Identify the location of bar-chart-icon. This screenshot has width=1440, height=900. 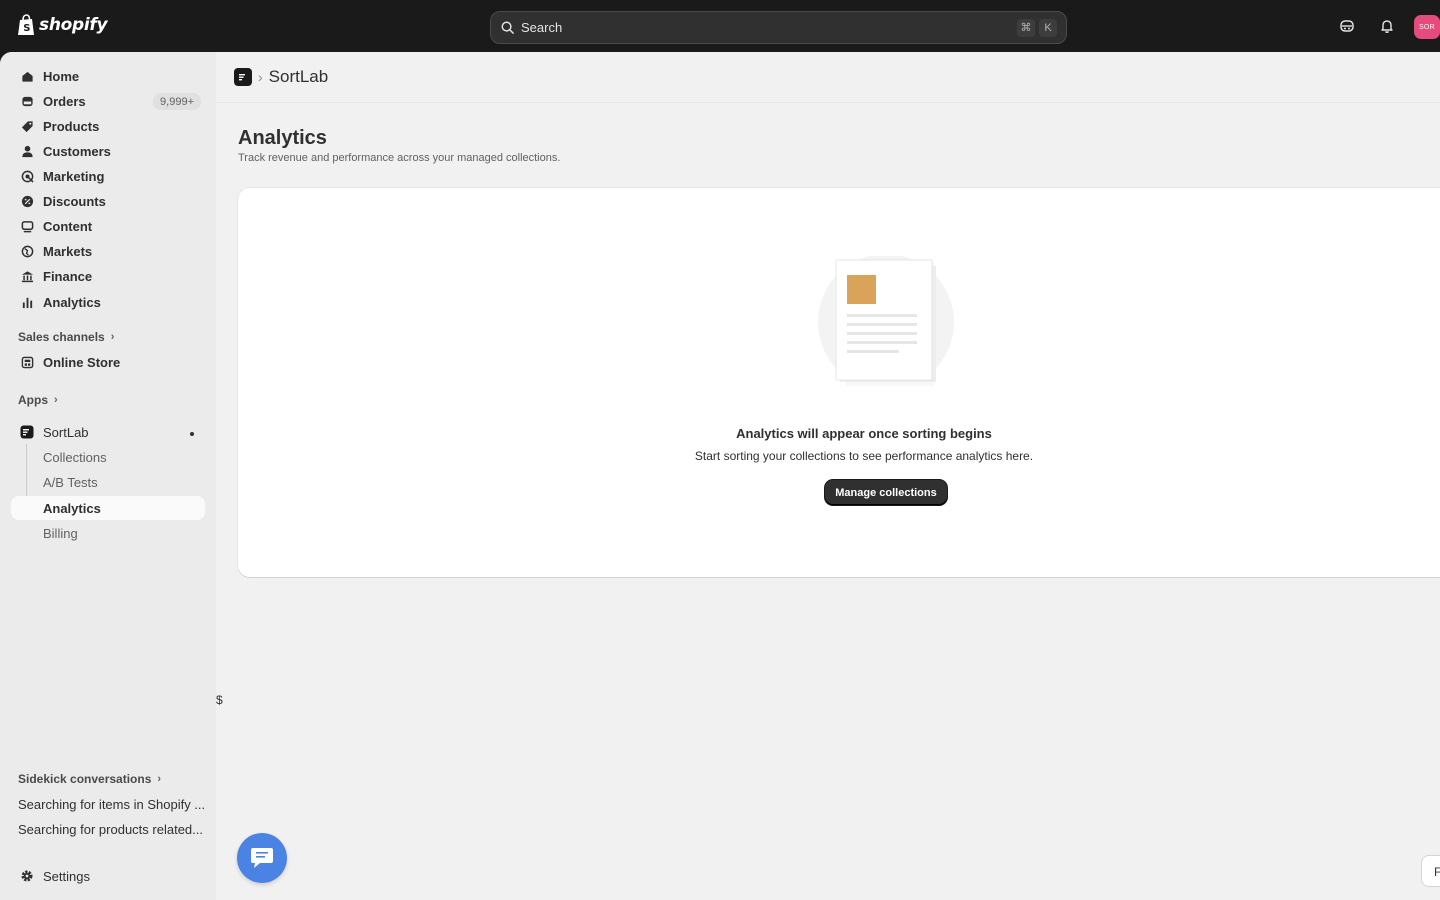
(27, 302).